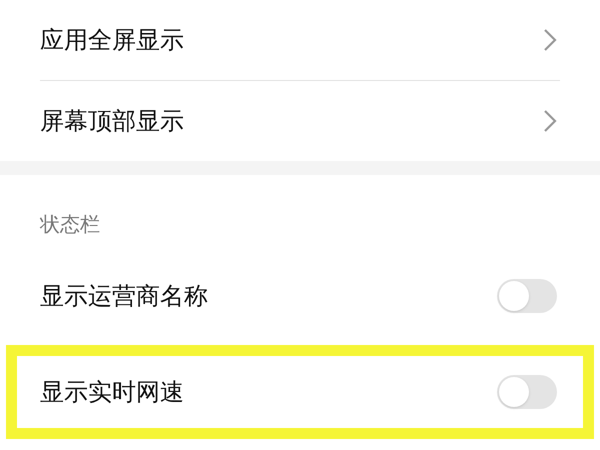  What do you see at coordinates (112, 40) in the screenshot?
I see `setting-label: 应用全屏显示` at bounding box center [112, 40].